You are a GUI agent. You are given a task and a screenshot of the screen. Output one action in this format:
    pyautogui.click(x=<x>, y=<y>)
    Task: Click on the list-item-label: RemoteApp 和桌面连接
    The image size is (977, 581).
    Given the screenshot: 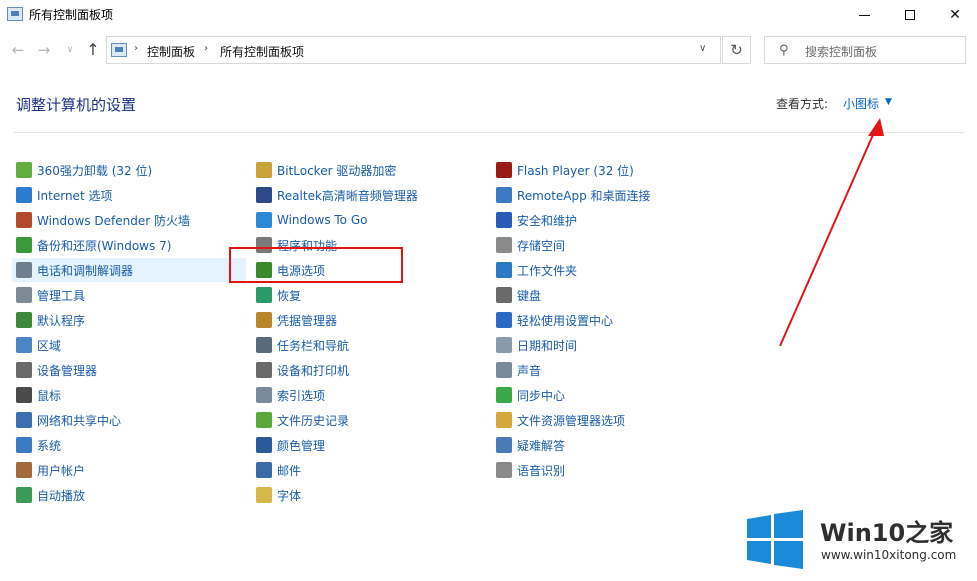 What is the action you would take?
    pyautogui.click(x=584, y=195)
    